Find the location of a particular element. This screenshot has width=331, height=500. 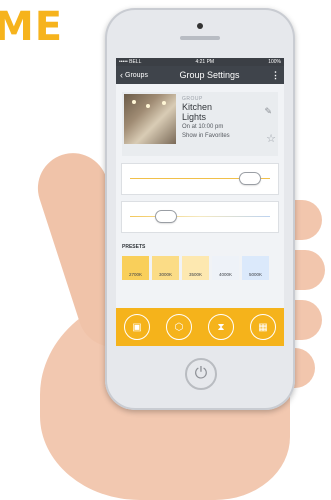

brightness-thumb is located at coordinates (250, 178).